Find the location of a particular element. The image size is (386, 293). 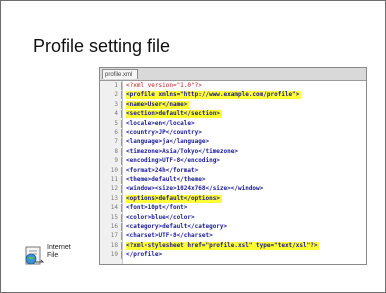

attachment-label: Internet File is located at coordinates (59, 252).